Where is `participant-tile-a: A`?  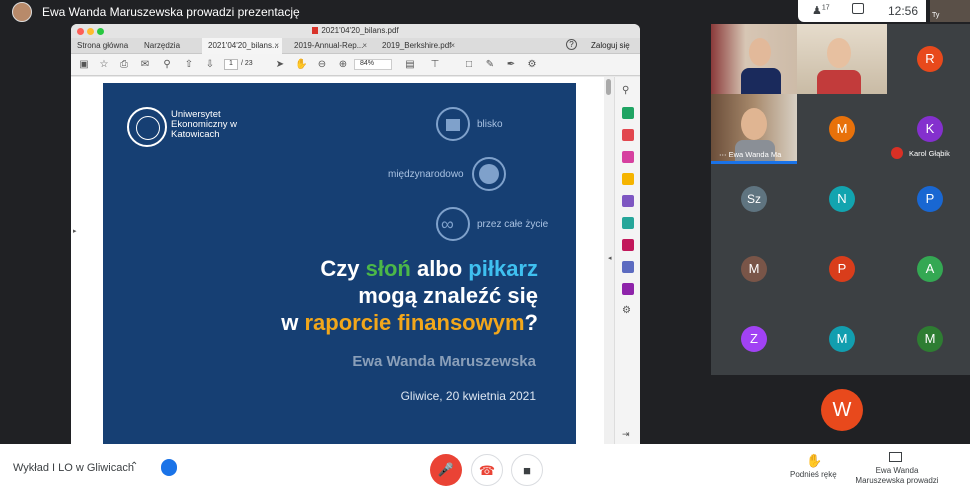
participant-tile-a: A is located at coordinates (928, 269).